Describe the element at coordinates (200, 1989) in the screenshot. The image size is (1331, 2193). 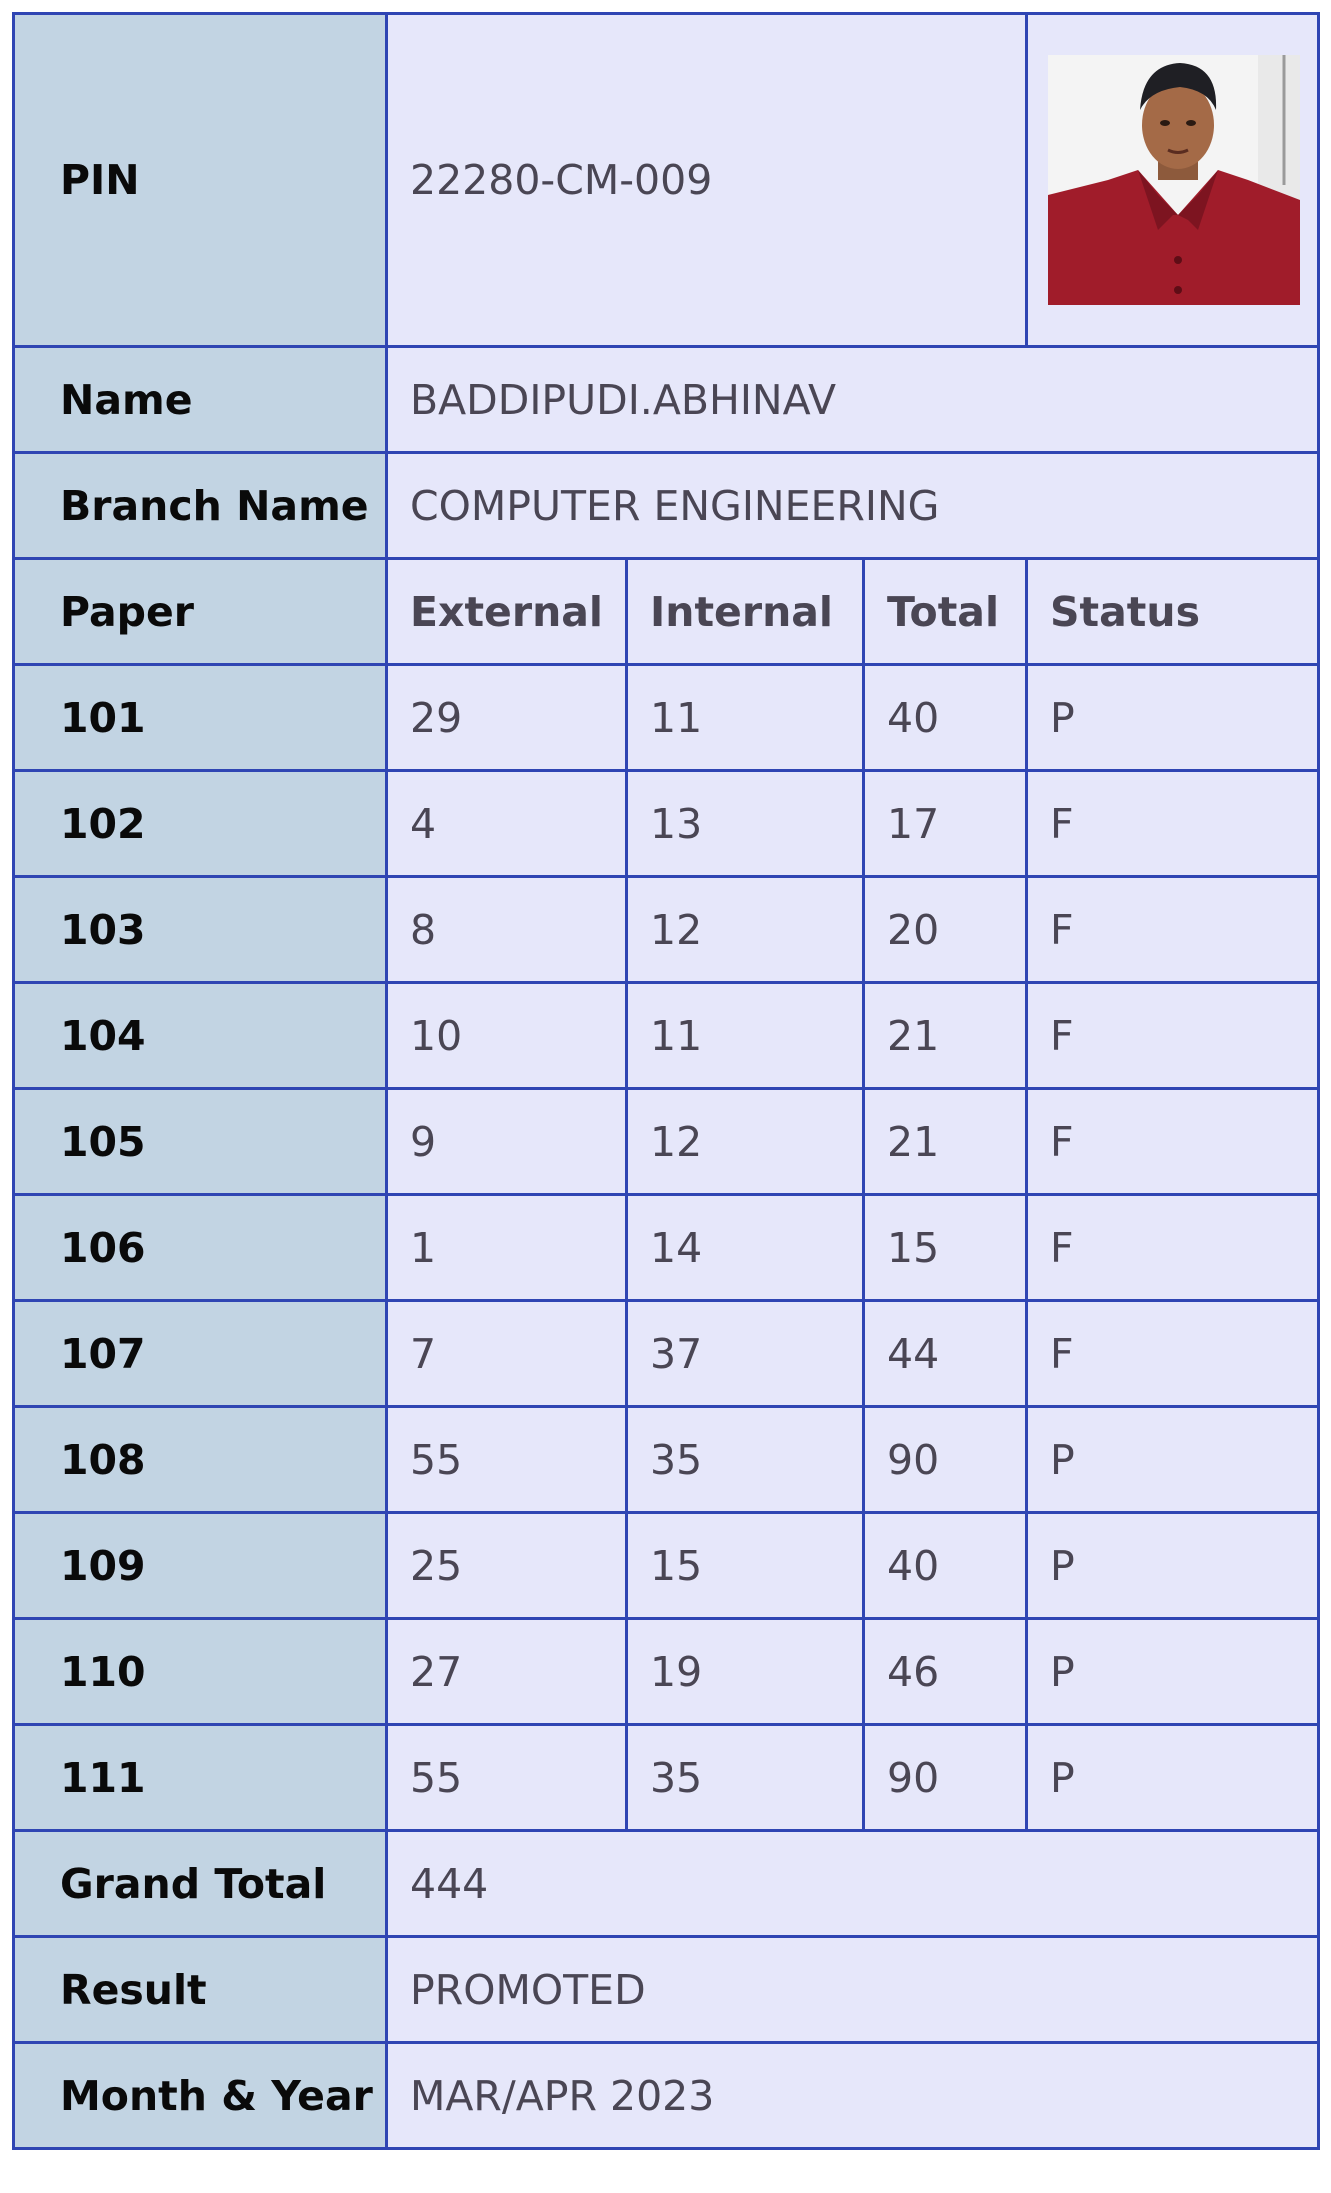
I see `result-label: Result` at that location.